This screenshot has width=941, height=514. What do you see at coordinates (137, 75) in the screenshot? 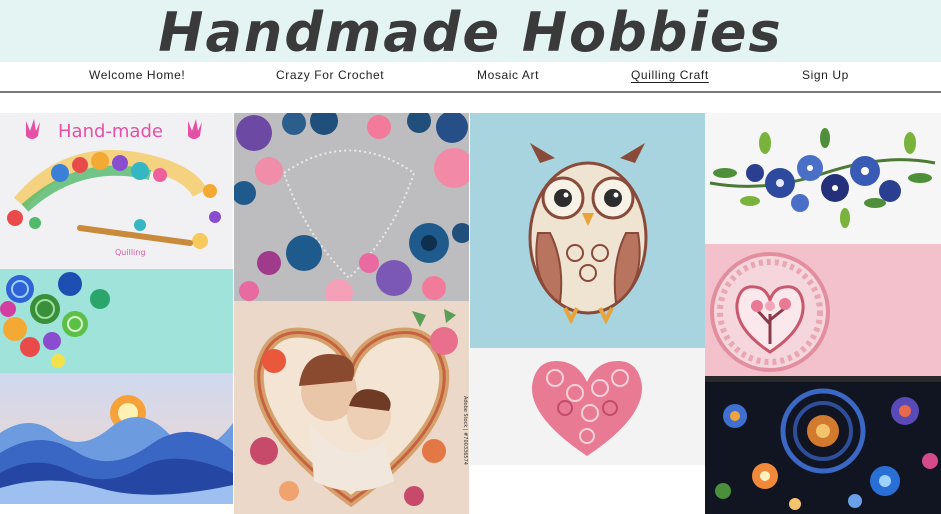
I see `nav-welcome-home: Welcome Home!` at bounding box center [137, 75].